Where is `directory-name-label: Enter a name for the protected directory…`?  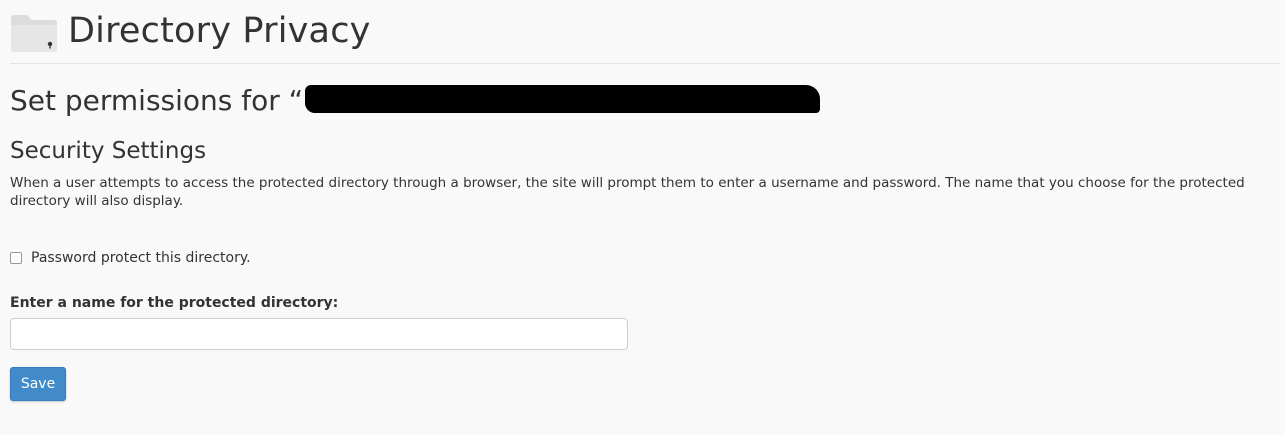 directory-name-label: Enter a name for the protected directory… is located at coordinates (174, 303).